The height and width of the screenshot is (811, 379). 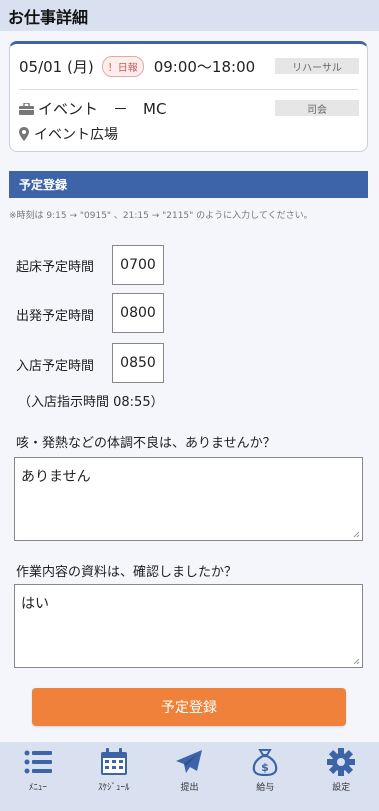 What do you see at coordinates (146, 443) in the screenshot?
I see `health-question: 咳・発熱などの体調不良は、ありませんか？` at bounding box center [146, 443].